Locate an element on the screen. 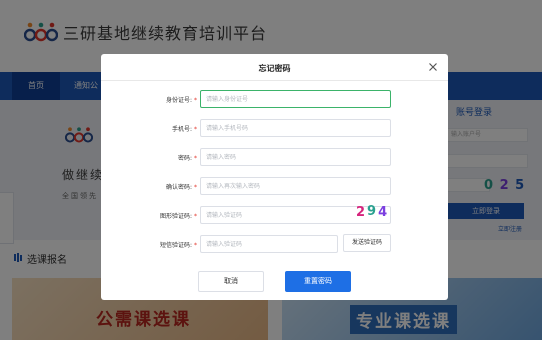 The width and height of the screenshot is (542, 340). send-code-button: 发送验证码 is located at coordinates (367, 243).